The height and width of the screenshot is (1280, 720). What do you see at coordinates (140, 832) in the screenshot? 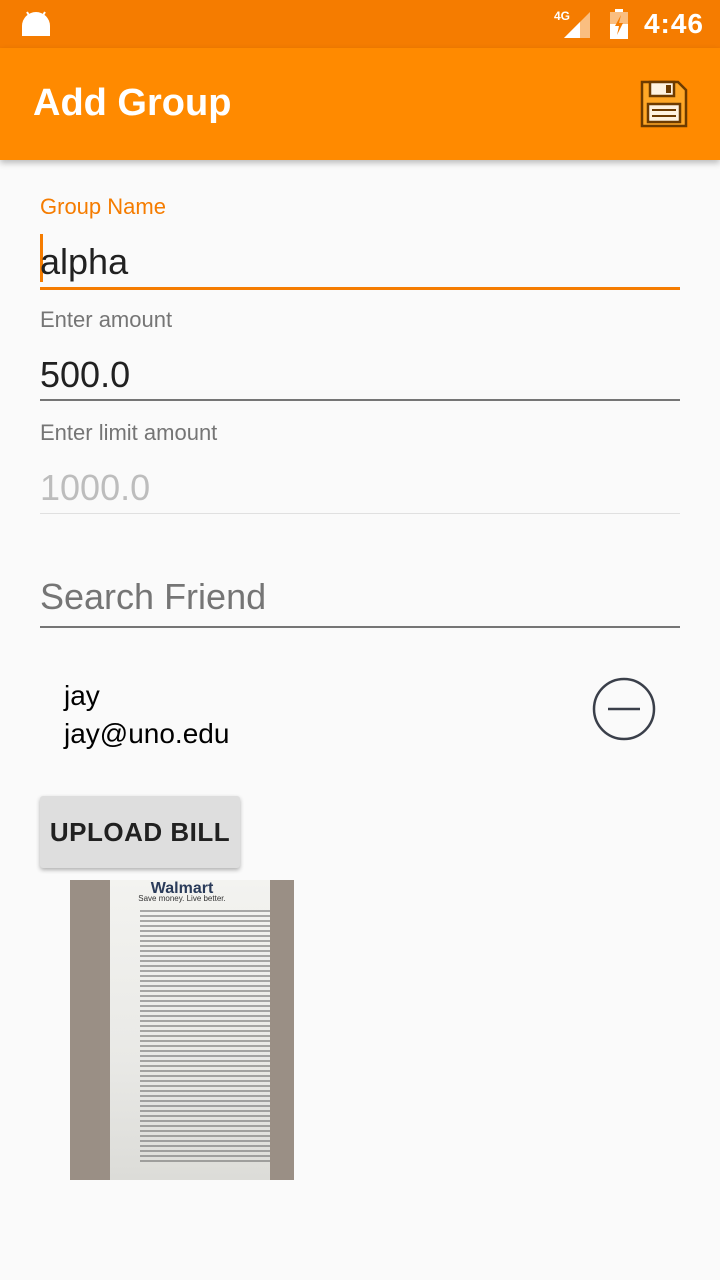
I see `upload-bill-button: UPLOAD BILL` at bounding box center [140, 832].